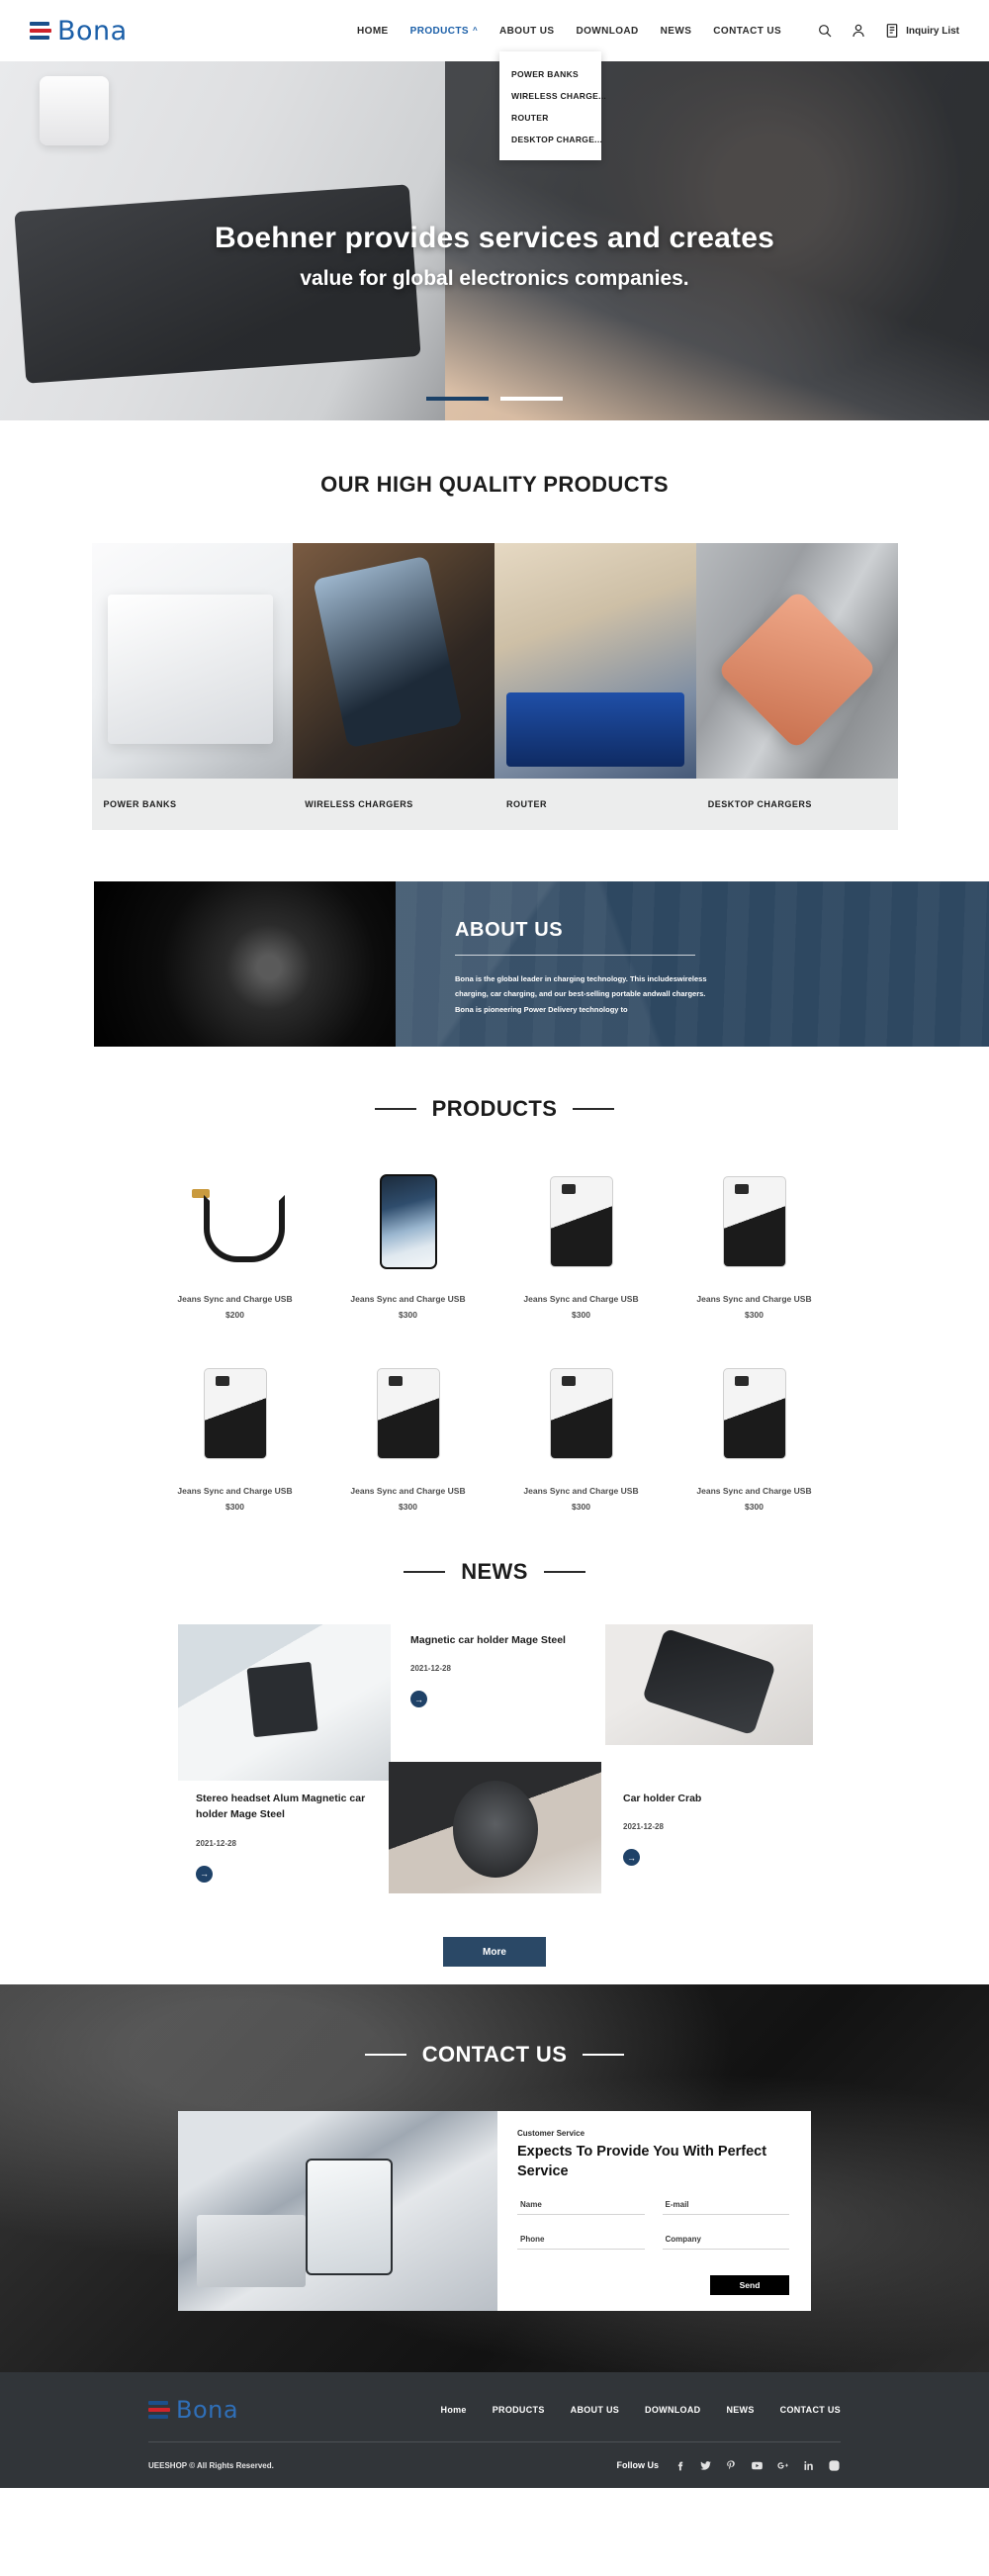 The image size is (989, 2576). Describe the element at coordinates (662, 1798) in the screenshot. I see `news-title-text: Car holder Crab` at that location.